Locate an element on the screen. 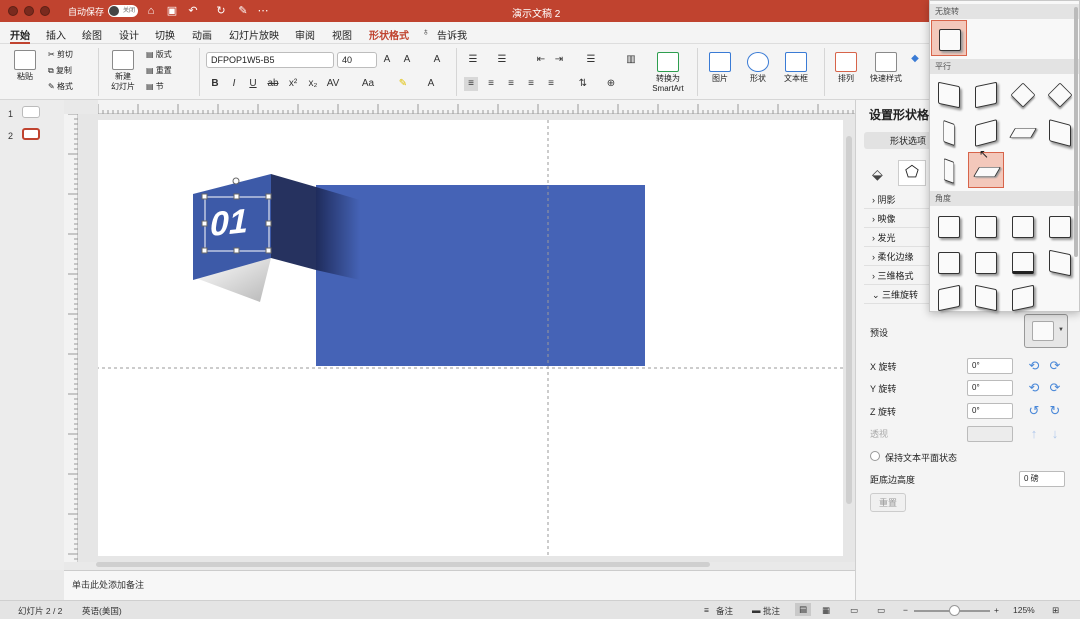 This screenshot has height=619, width=1080. char-spacing-icon: AV is located at coordinates (333, 84).